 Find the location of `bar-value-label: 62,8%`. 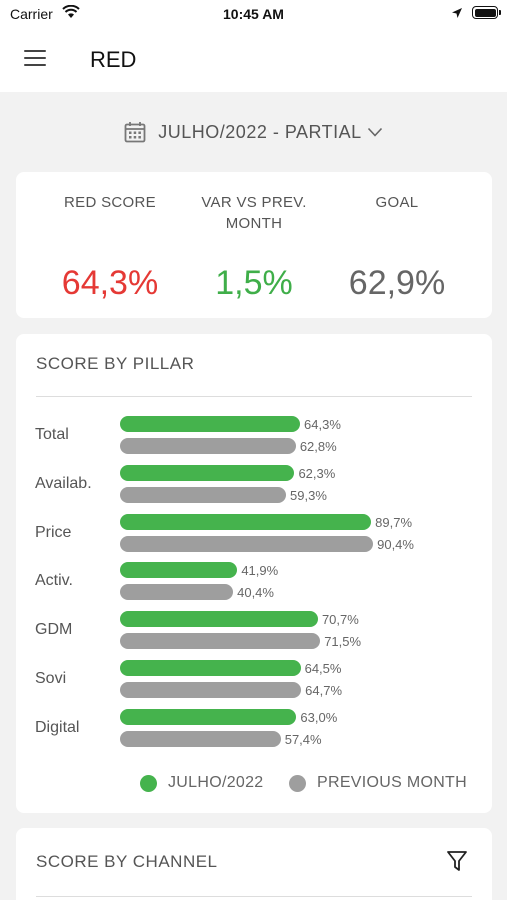

bar-value-label: 62,8% is located at coordinates (318, 446).